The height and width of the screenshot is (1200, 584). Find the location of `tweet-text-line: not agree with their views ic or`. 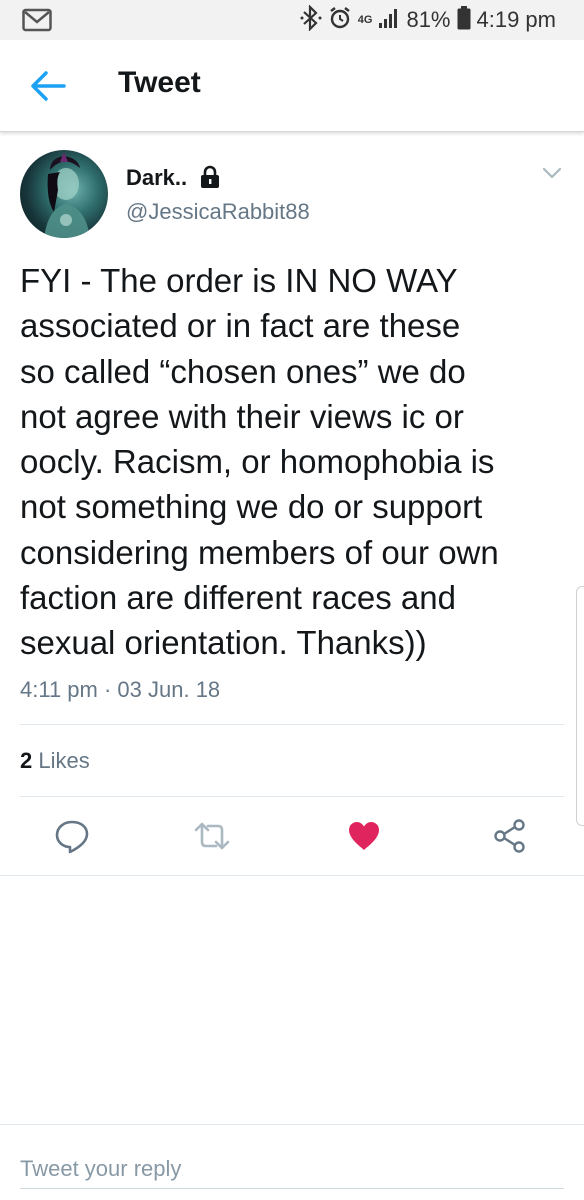

tweet-text-line: not agree with their views ic or is located at coordinates (242, 416).